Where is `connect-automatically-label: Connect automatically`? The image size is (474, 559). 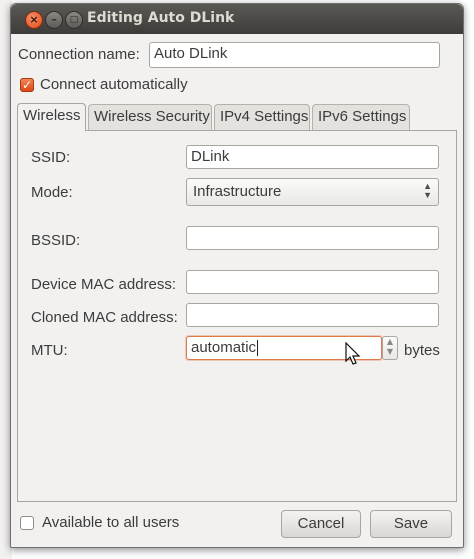 connect-automatically-label: Connect automatically is located at coordinates (114, 84).